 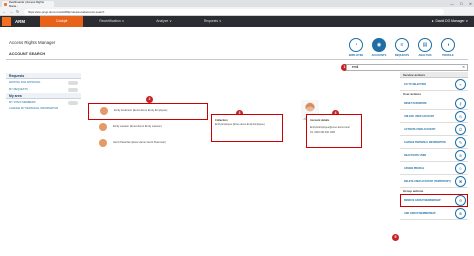 What do you see at coordinates (460, 103) in the screenshot?
I see `key-icon: ⚷` at bounding box center [460, 103].